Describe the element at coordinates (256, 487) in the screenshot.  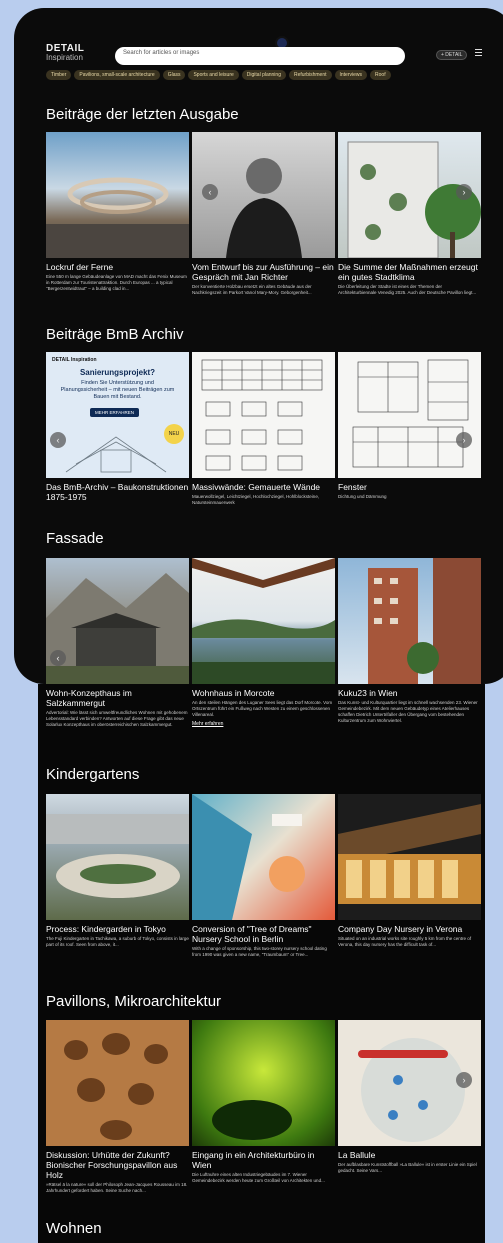
I see `article-title: Massivwände: Gemauerte Wände` at that location.